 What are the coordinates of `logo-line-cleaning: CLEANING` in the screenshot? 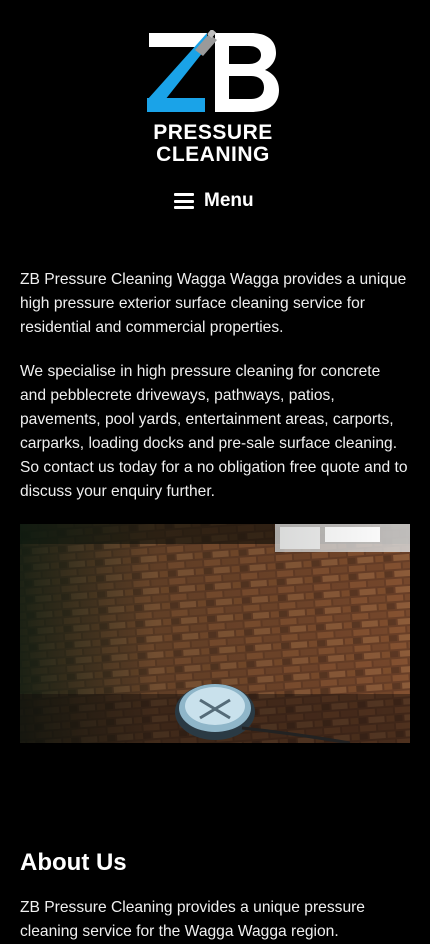 It's located at (213, 154).